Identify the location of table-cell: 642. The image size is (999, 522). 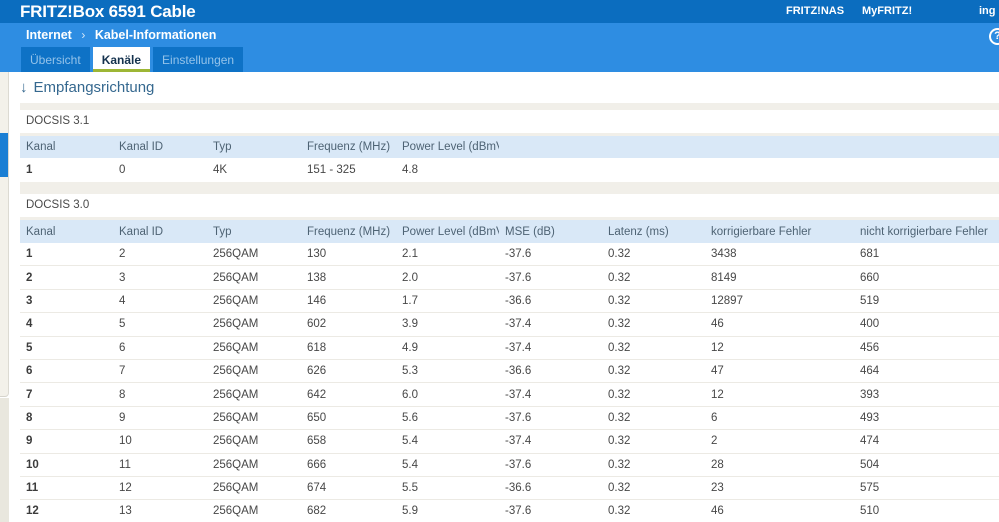
(317, 394).